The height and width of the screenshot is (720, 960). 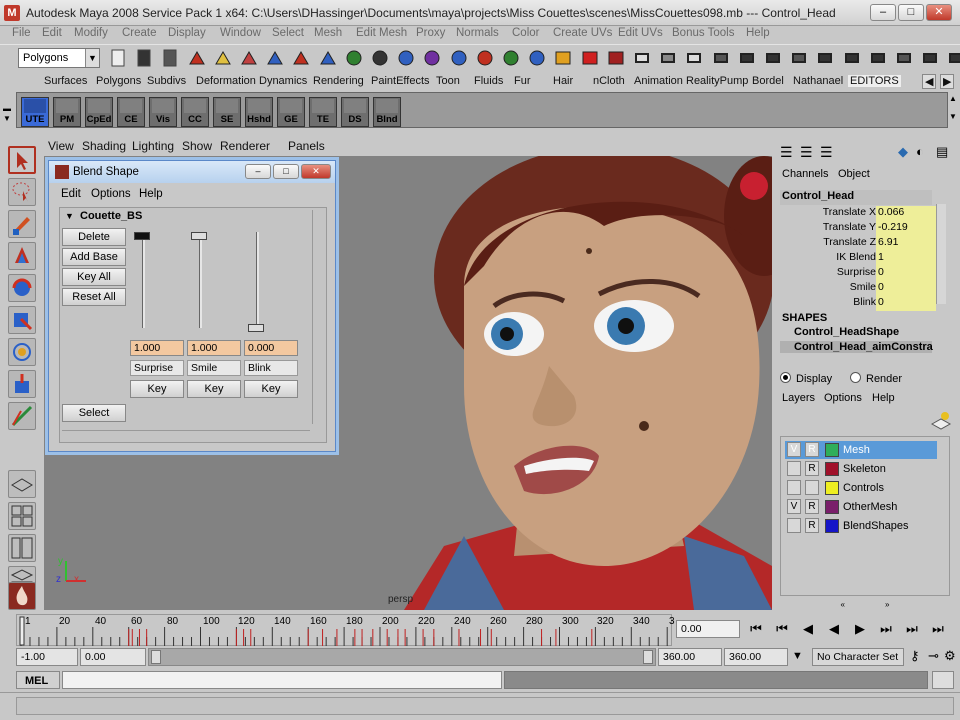 I want to click on channels-menu: Channels, so click(x=805, y=174).